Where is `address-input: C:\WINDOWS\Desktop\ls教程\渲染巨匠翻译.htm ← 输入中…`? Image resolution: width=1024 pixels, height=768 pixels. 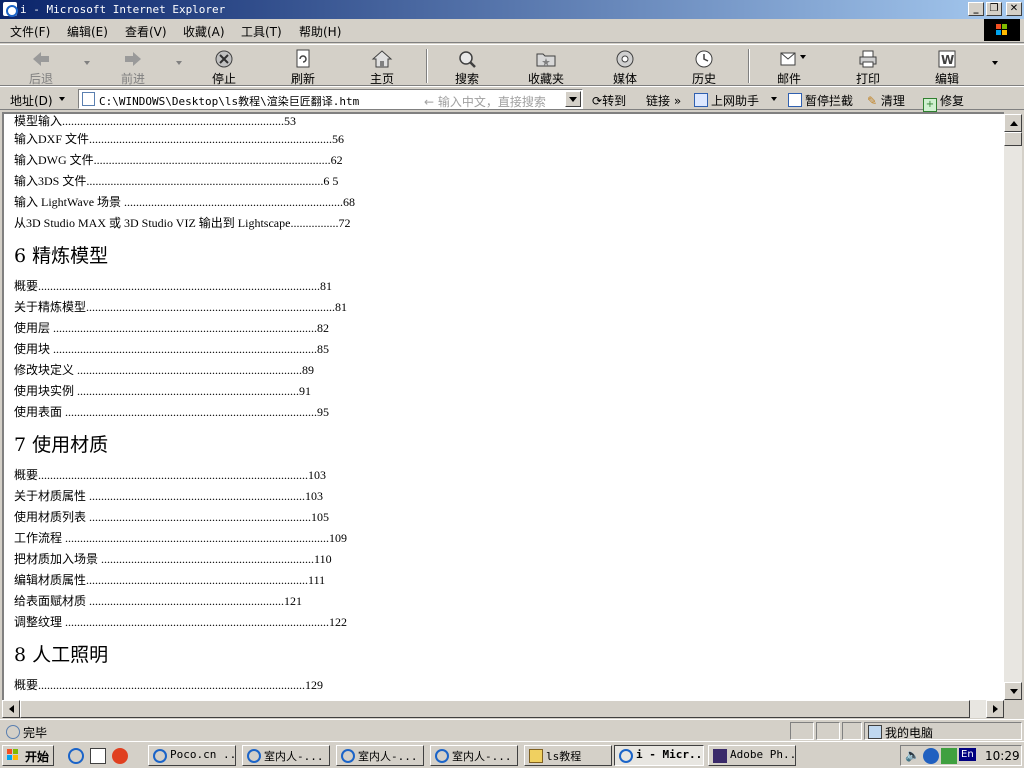
address-input: C:\WINDOWS\Desktop\ls教程\渲染巨匠翻译.htm ← 输入中… is located at coordinates (330, 99).